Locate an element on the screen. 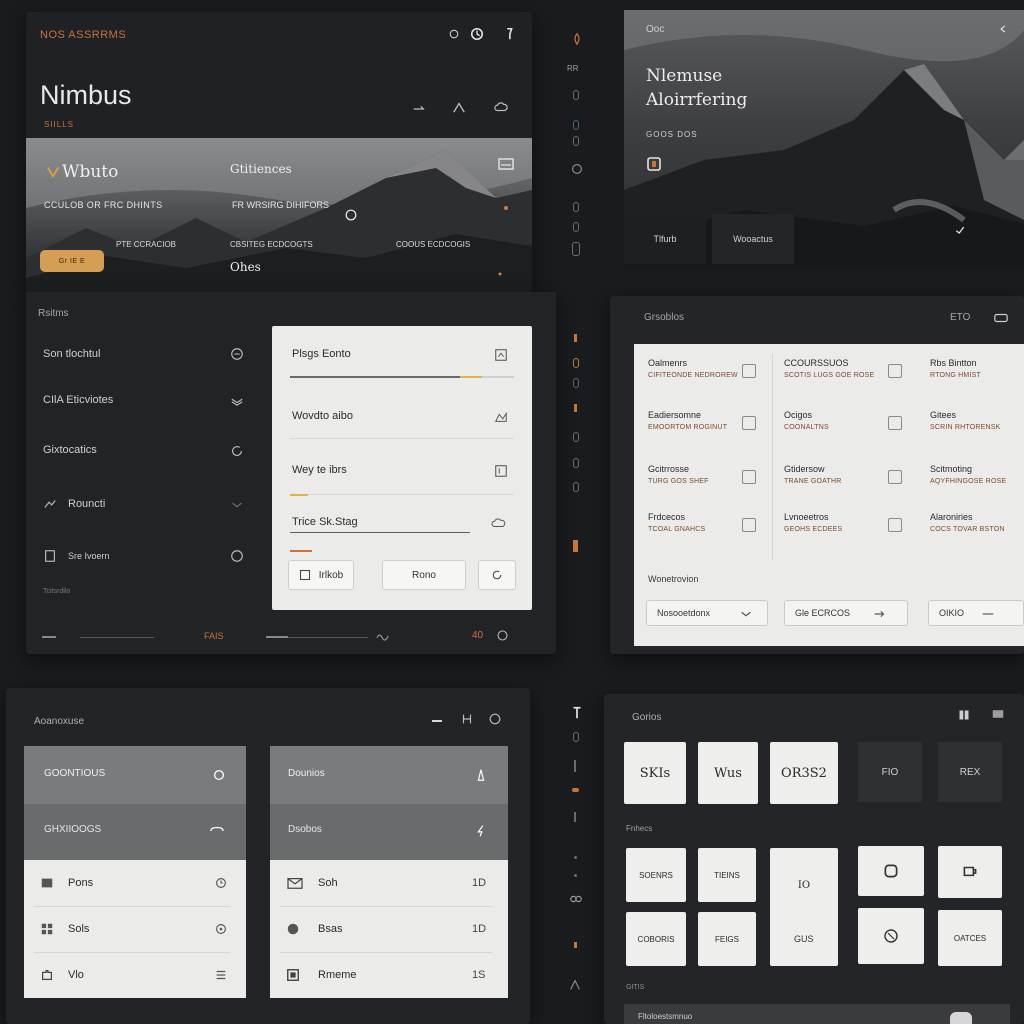 Image resolution: width=1024 pixels, height=1024 pixels. field-1-track is located at coordinates (402, 377).